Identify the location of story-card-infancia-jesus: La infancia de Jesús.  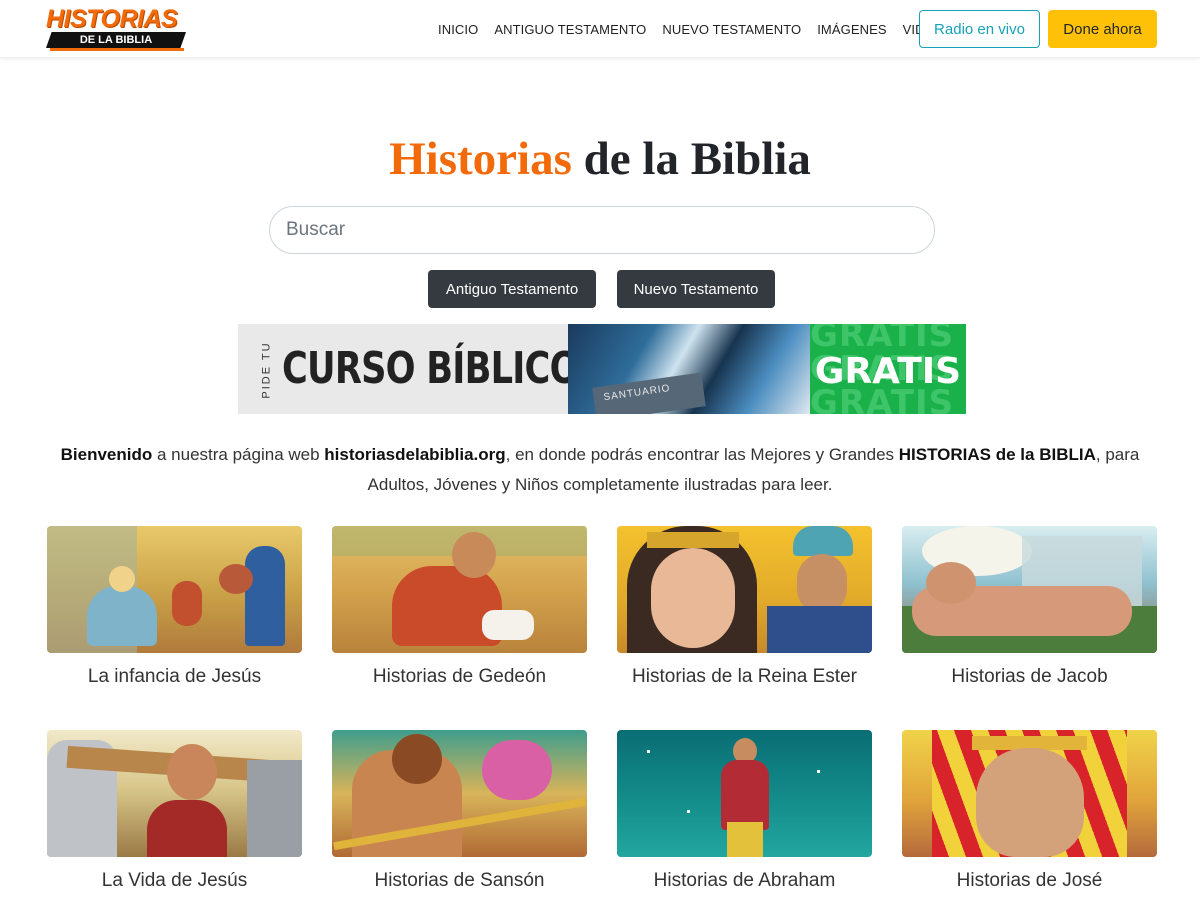
(174, 606).